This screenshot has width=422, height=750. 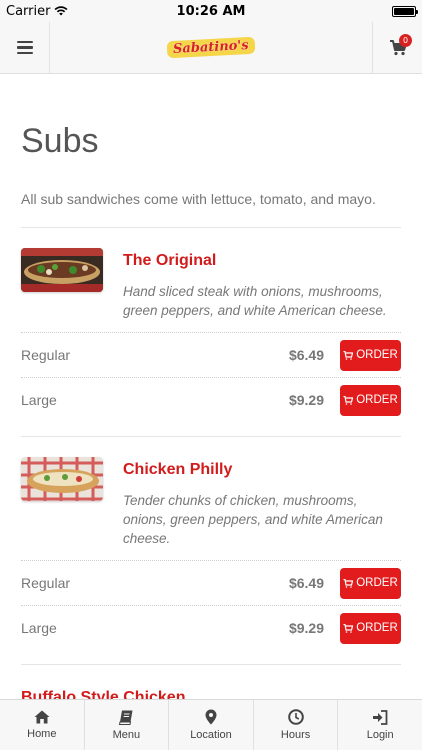 I want to click on tab-login: Login, so click(x=380, y=725).